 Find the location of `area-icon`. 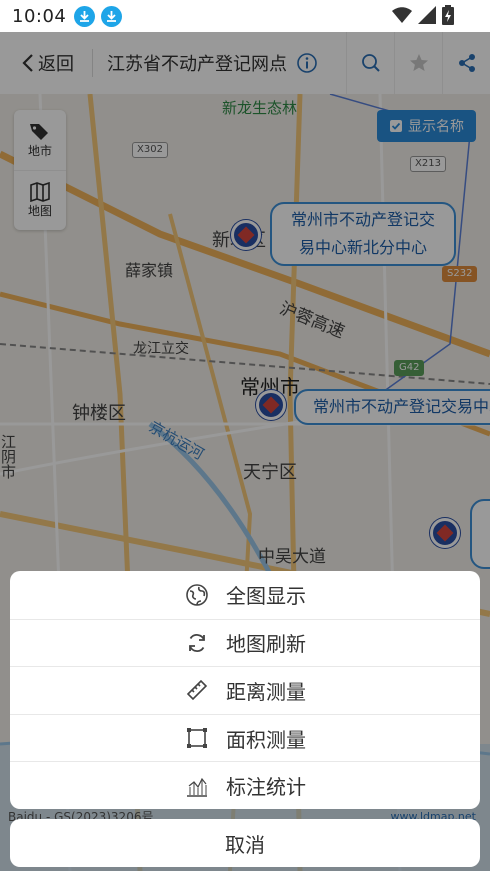

area-icon is located at coordinates (197, 738).